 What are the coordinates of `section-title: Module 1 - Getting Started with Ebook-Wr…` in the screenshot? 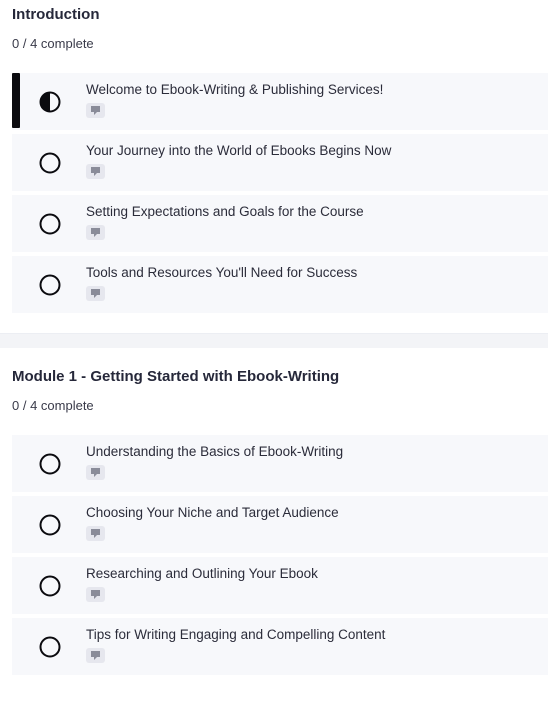 It's located at (176, 376).